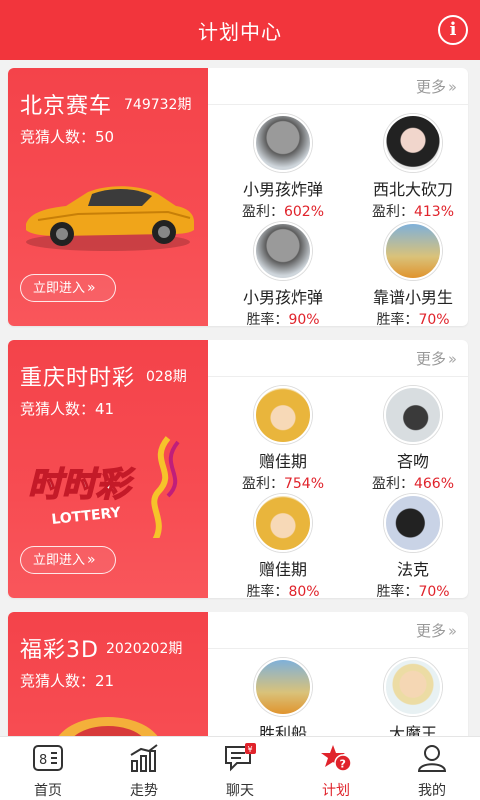  Describe the element at coordinates (412, 461) in the screenshot. I see `expert-name: 吝吻` at that location.